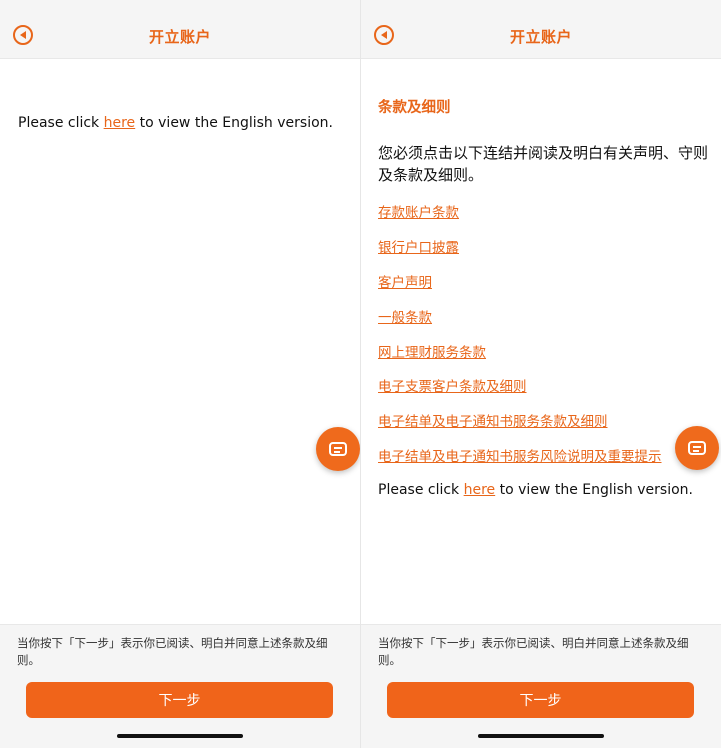  What do you see at coordinates (405, 281) in the screenshot?
I see `link-customer-declaration: 客户声明` at bounding box center [405, 281].